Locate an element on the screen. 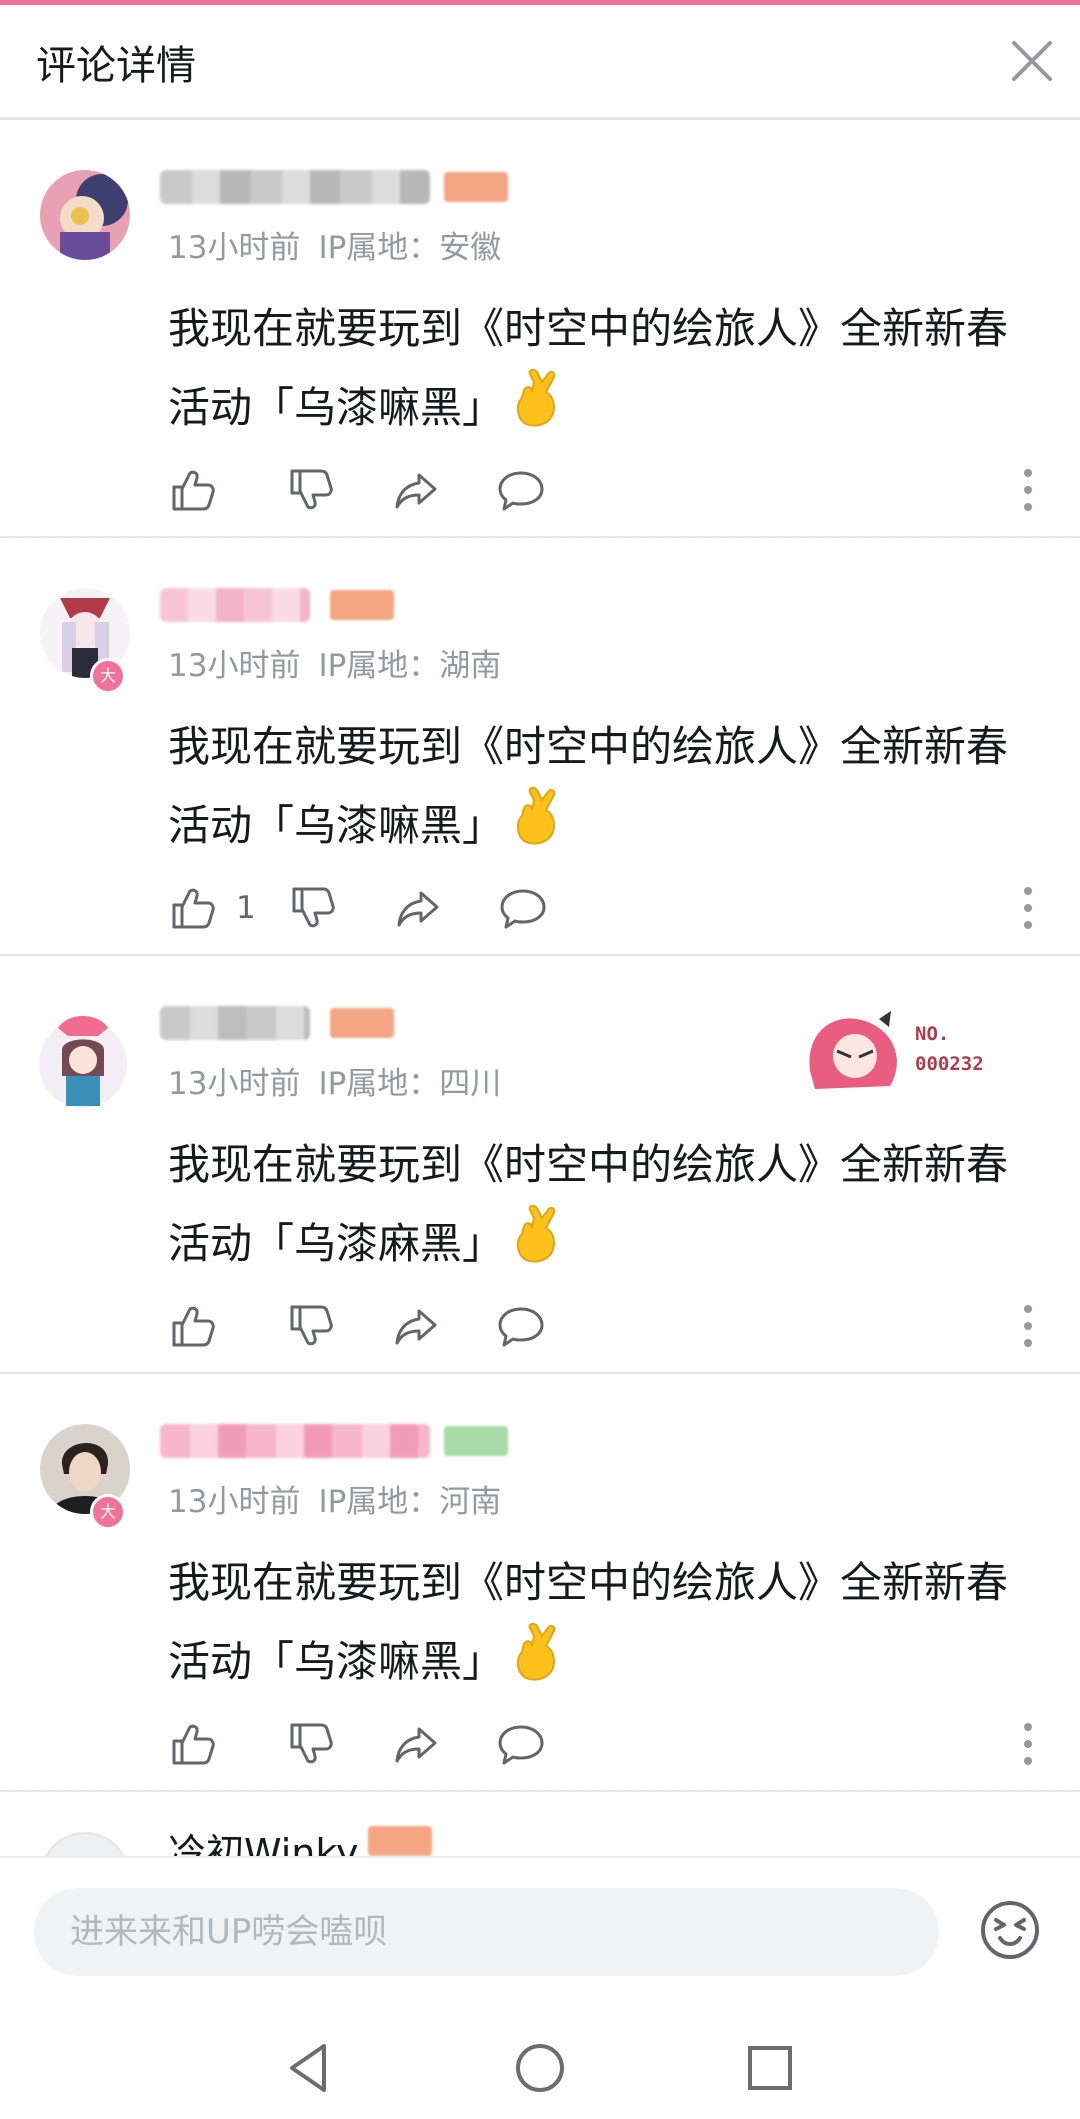 The height and width of the screenshot is (2119, 1080). comment-meta: 13小时前 IP属地：河南 is located at coordinates (334, 1498).